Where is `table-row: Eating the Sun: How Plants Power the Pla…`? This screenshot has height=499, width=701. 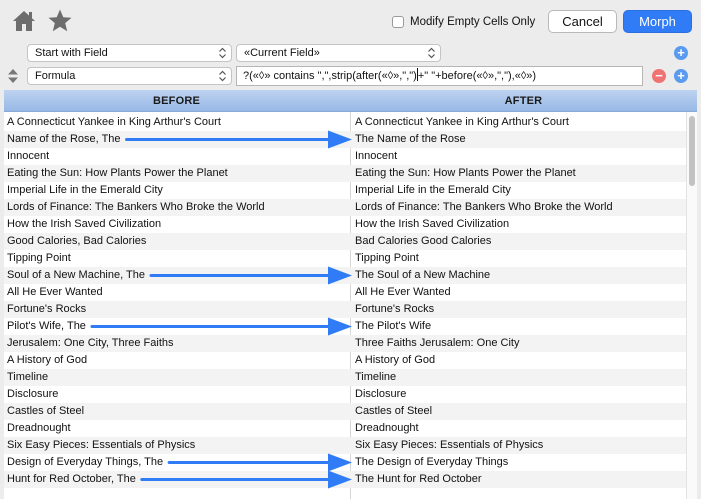 table-row: Eating the Sun: How Plants Power the Pla… is located at coordinates (345, 173).